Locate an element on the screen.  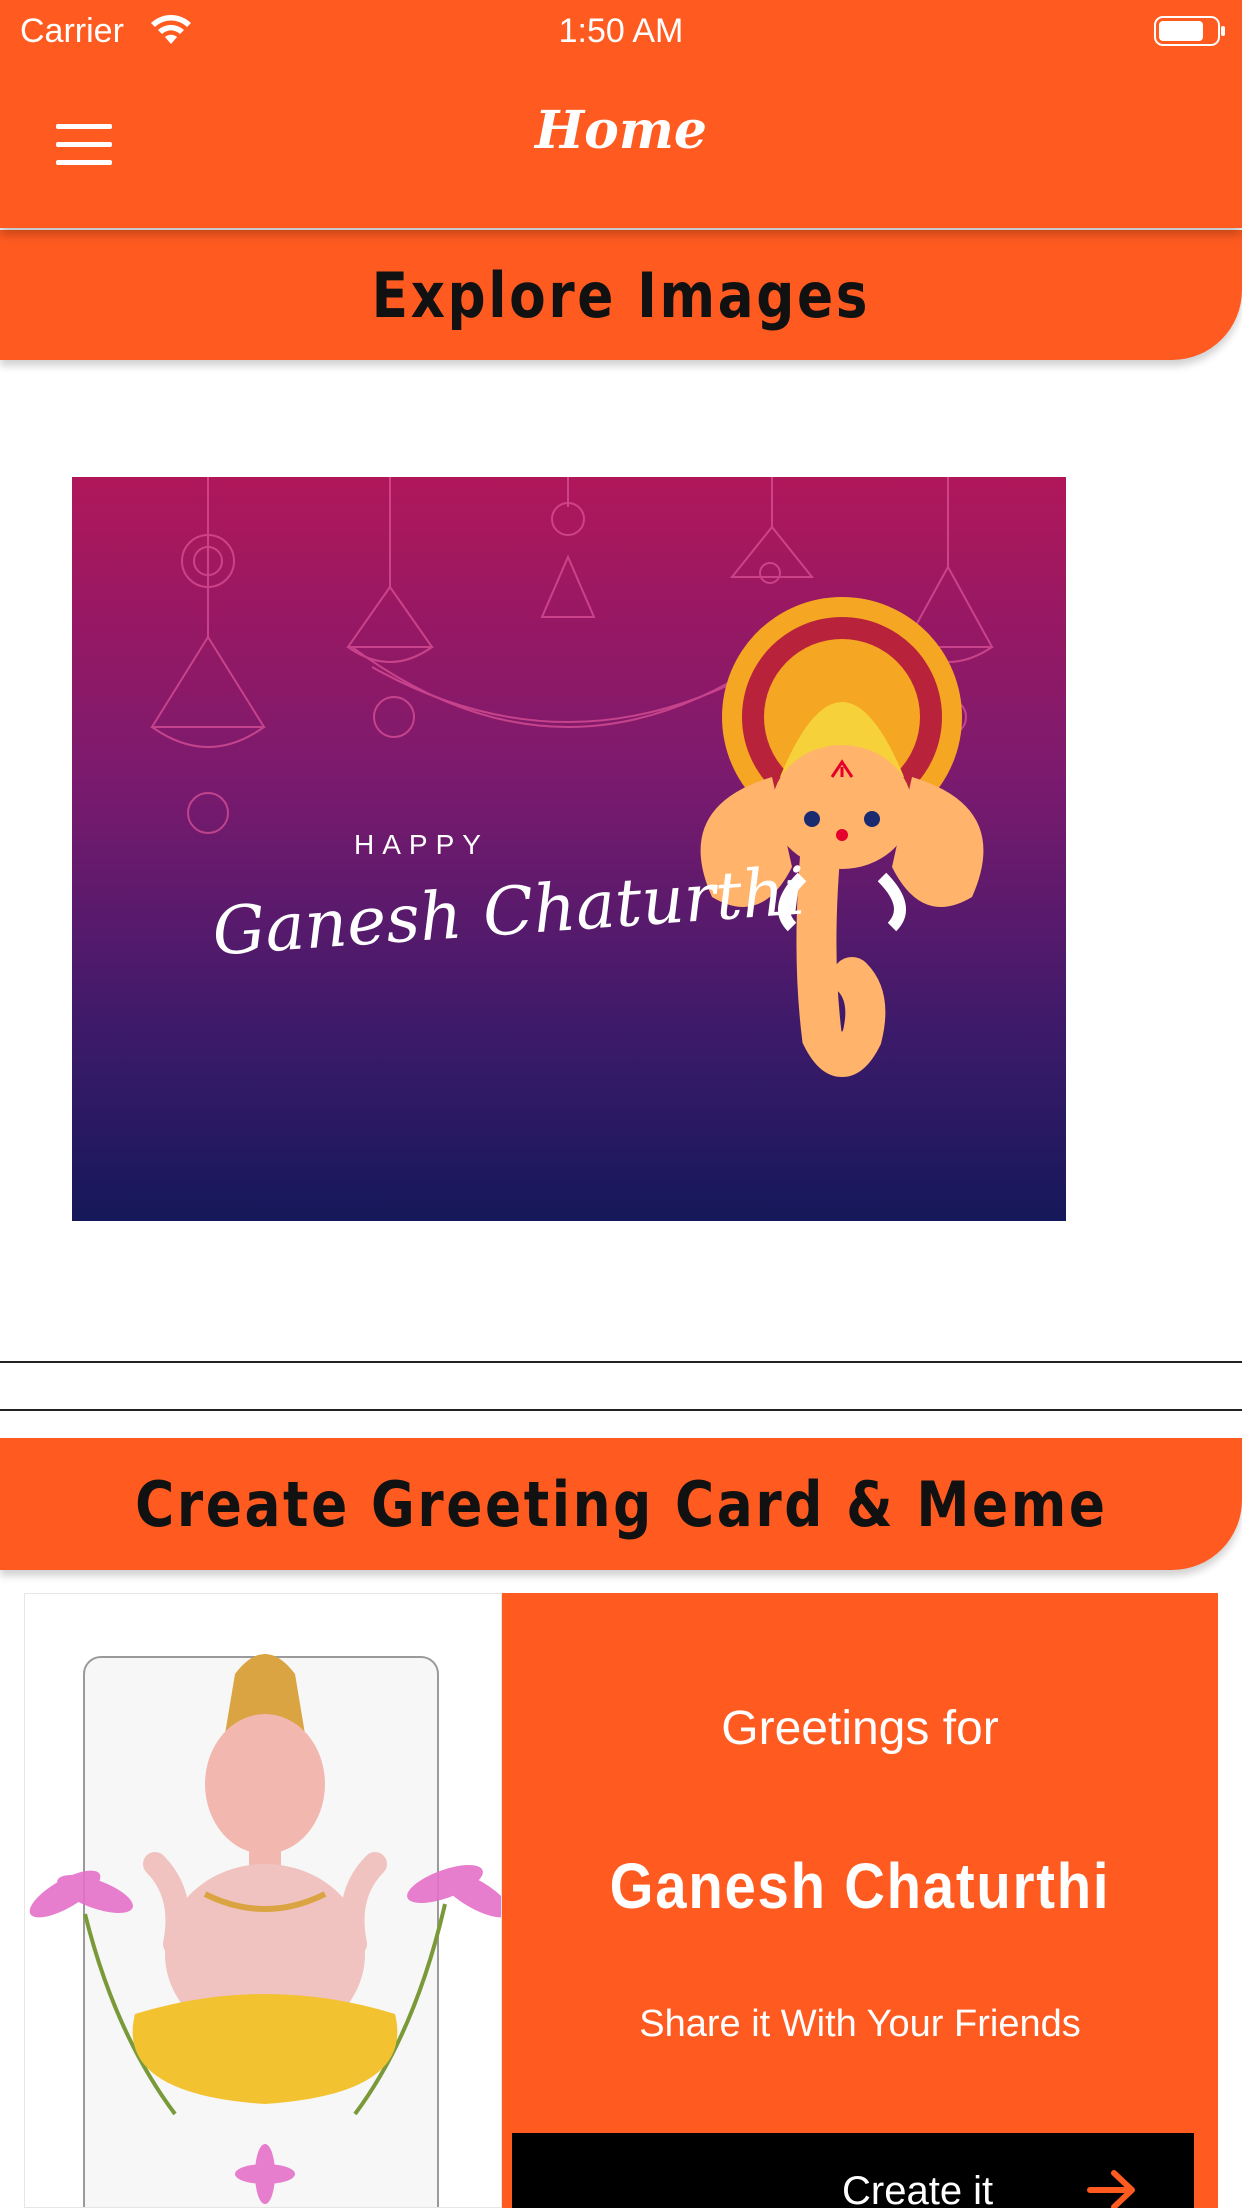
explore-images-title: Explore Images is located at coordinates (621, 295).